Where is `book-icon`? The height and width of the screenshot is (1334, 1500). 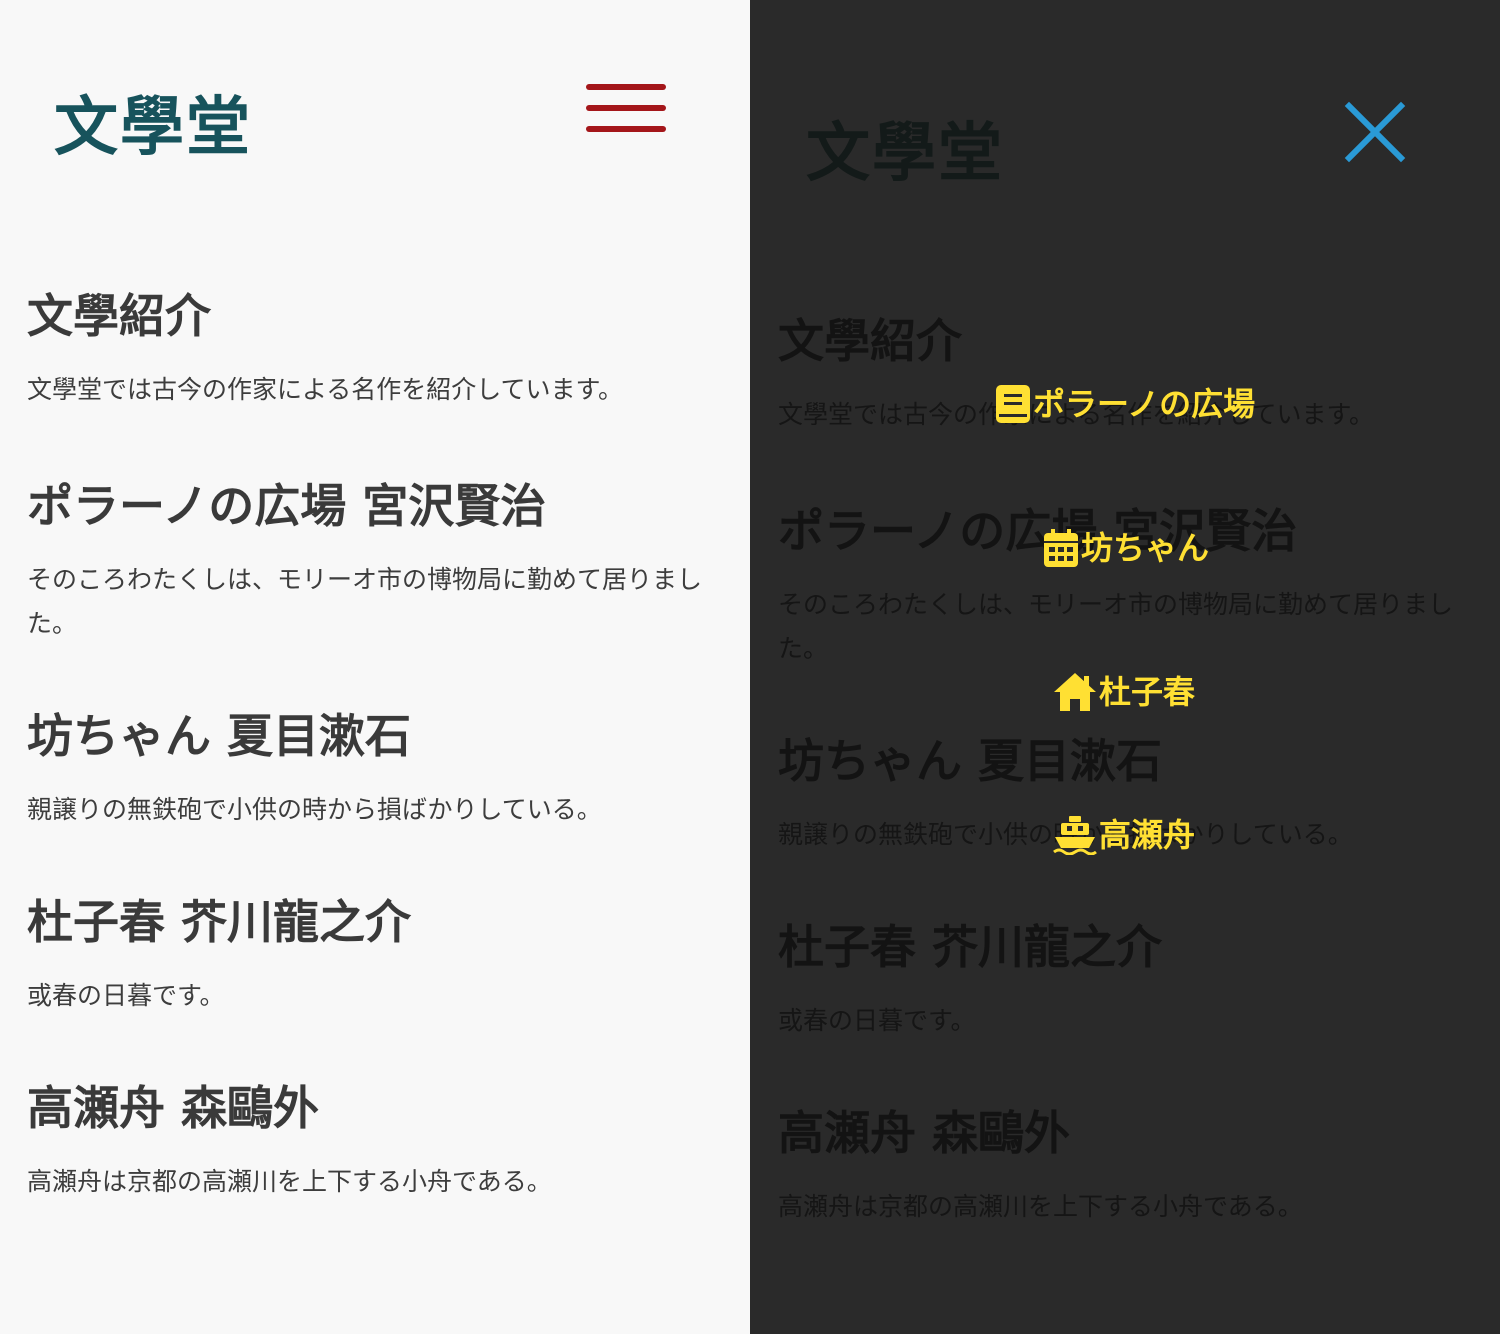
book-icon is located at coordinates (1013, 404).